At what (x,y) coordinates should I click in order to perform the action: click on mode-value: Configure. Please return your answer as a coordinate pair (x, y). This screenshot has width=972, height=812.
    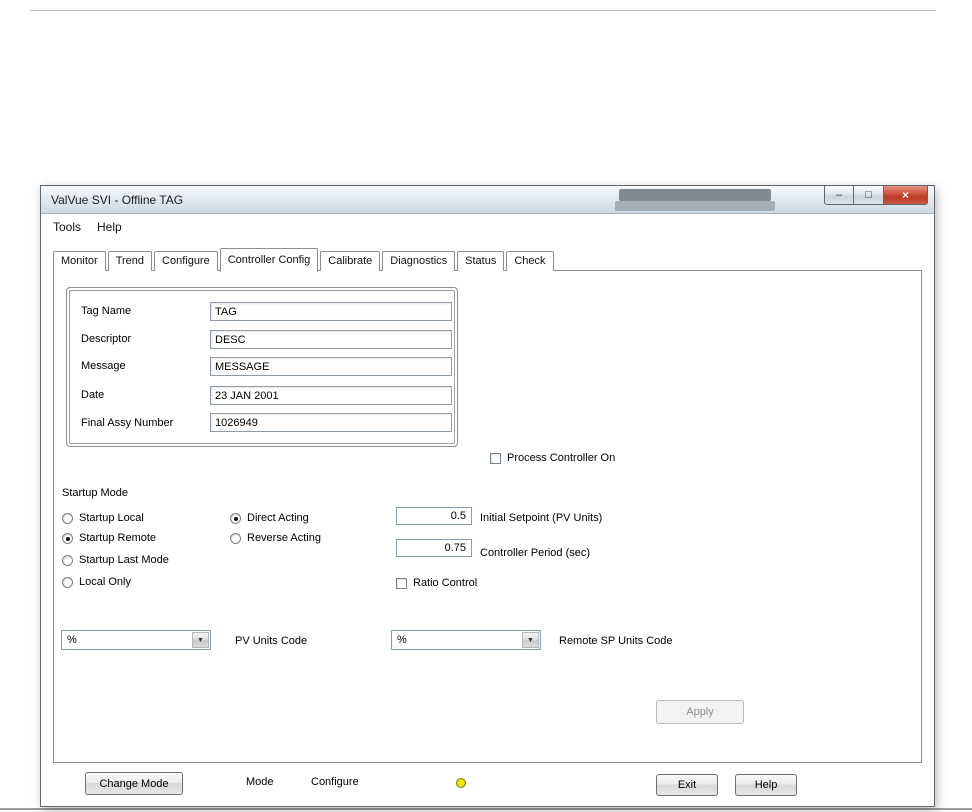
    Looking at the image, I should click on (335, 782).